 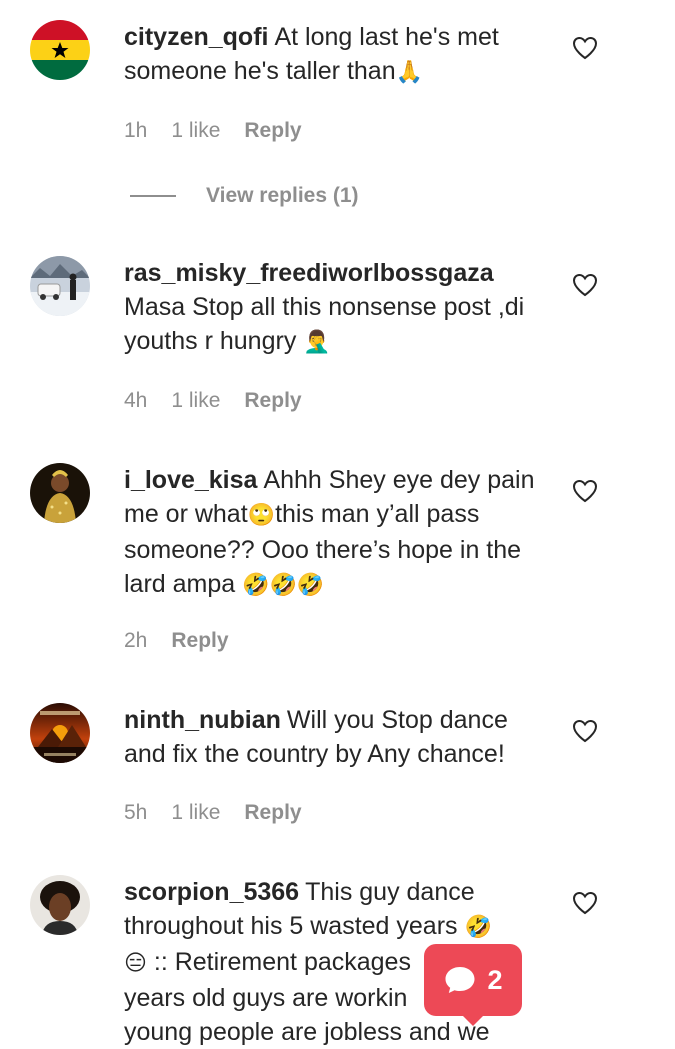 I want to click on timestamp: 2h, so click(x=136, y=640).